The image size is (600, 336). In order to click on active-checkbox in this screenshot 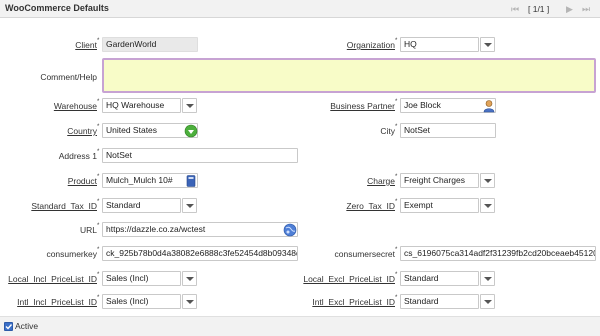, I will do `click(8, 326)`.